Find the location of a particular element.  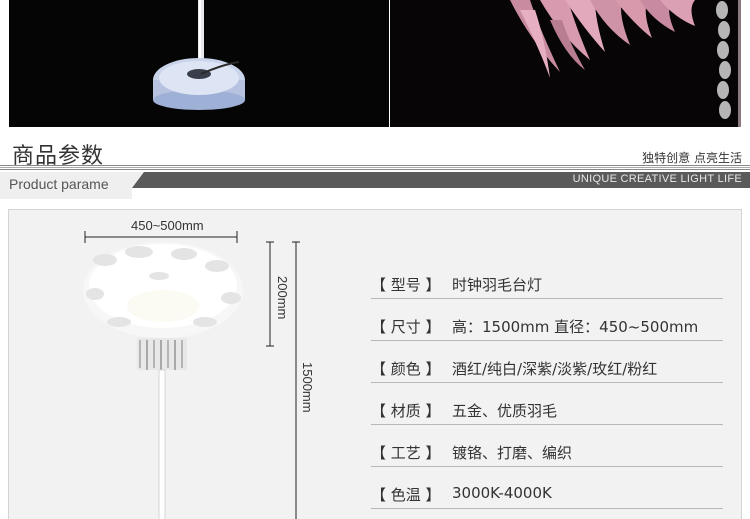

param-label: 【 材质 】 is located at coordinates (406, 411).